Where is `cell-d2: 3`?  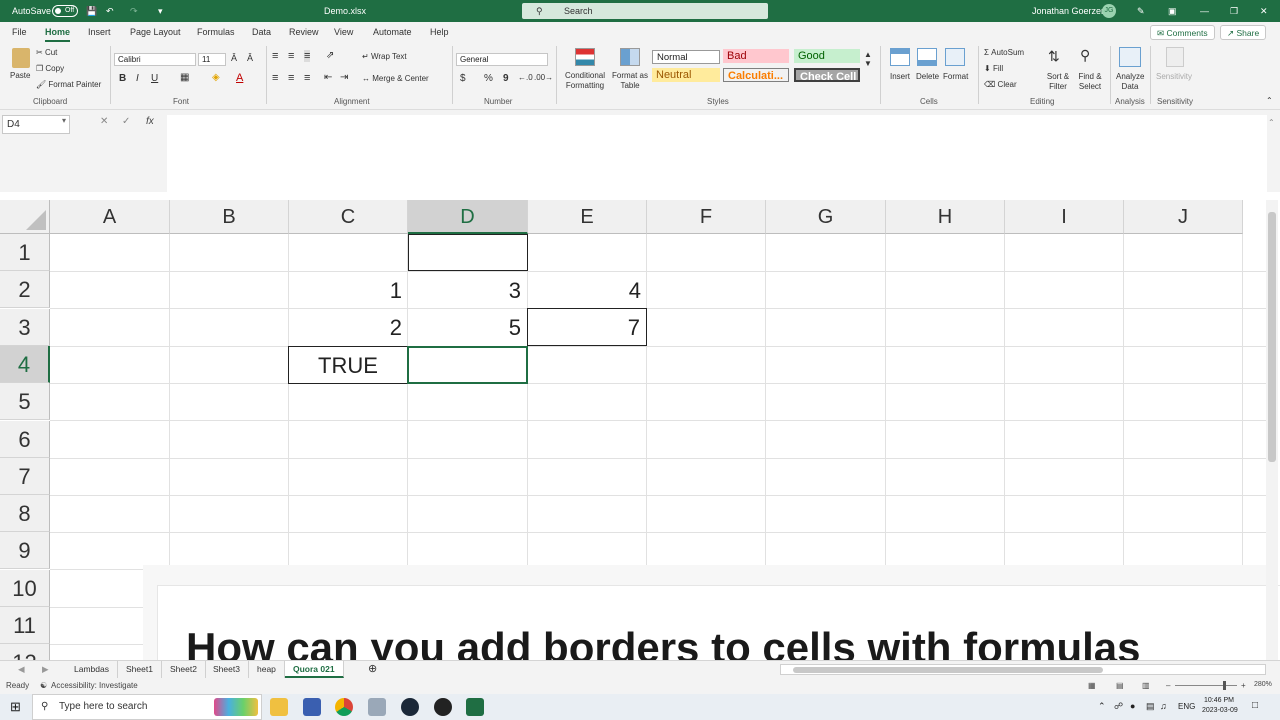
cell-d2: 3 is located at coordinates (467, 290).